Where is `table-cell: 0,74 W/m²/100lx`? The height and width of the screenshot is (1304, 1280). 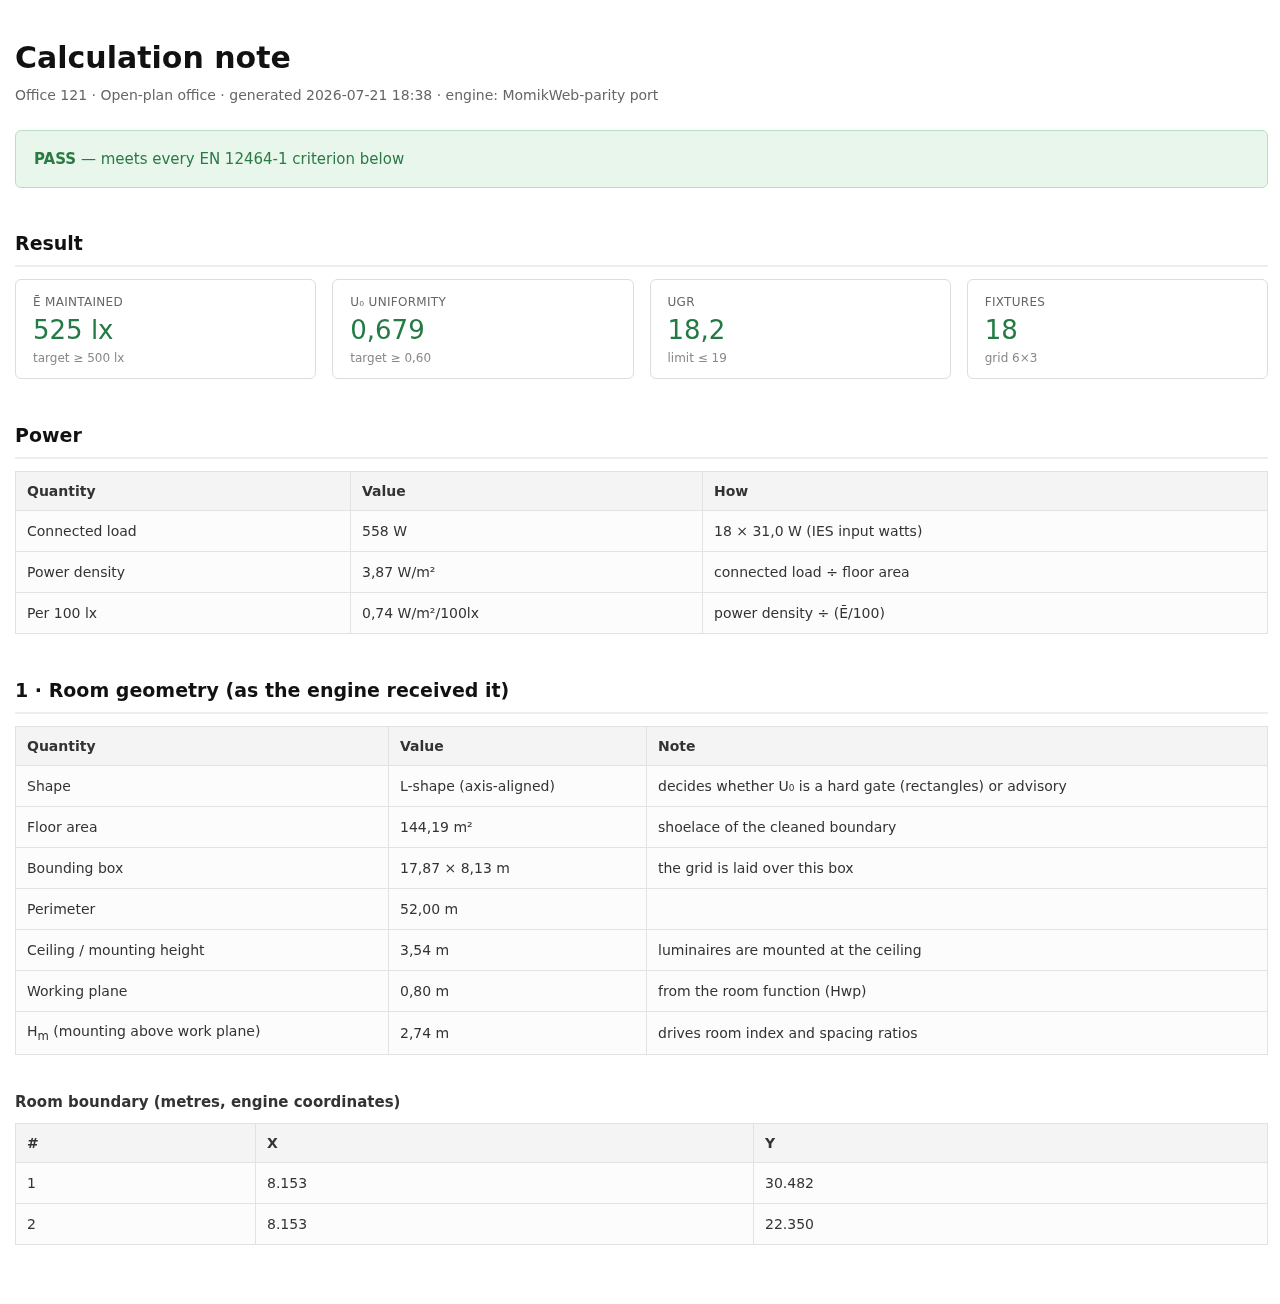
table-cell: 0,74 W/m²/100lx is located at coordinates (526, 613).